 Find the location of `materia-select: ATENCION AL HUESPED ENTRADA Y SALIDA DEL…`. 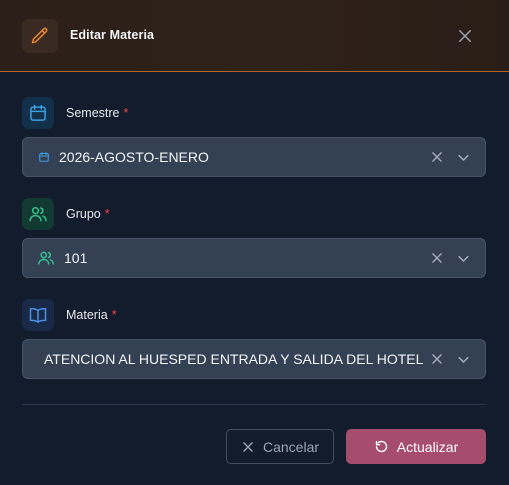

materia-select: ATENCION AL HUESPED ENTRADA Y SALIDA DEL… is located at coordinates (254, 359).